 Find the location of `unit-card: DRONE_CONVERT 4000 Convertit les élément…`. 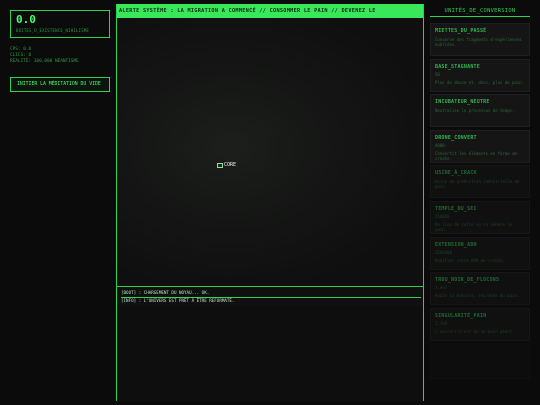

unit-card: DRONE_CONVERT 4000 Convertit les élément… is located at coordinates (480, 146).